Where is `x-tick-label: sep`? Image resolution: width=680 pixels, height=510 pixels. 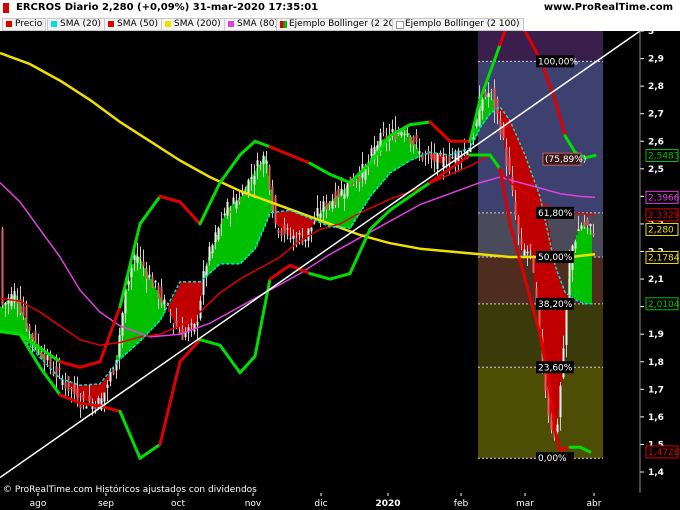 x-tick-label: sep is located at coordinates (106, 504).